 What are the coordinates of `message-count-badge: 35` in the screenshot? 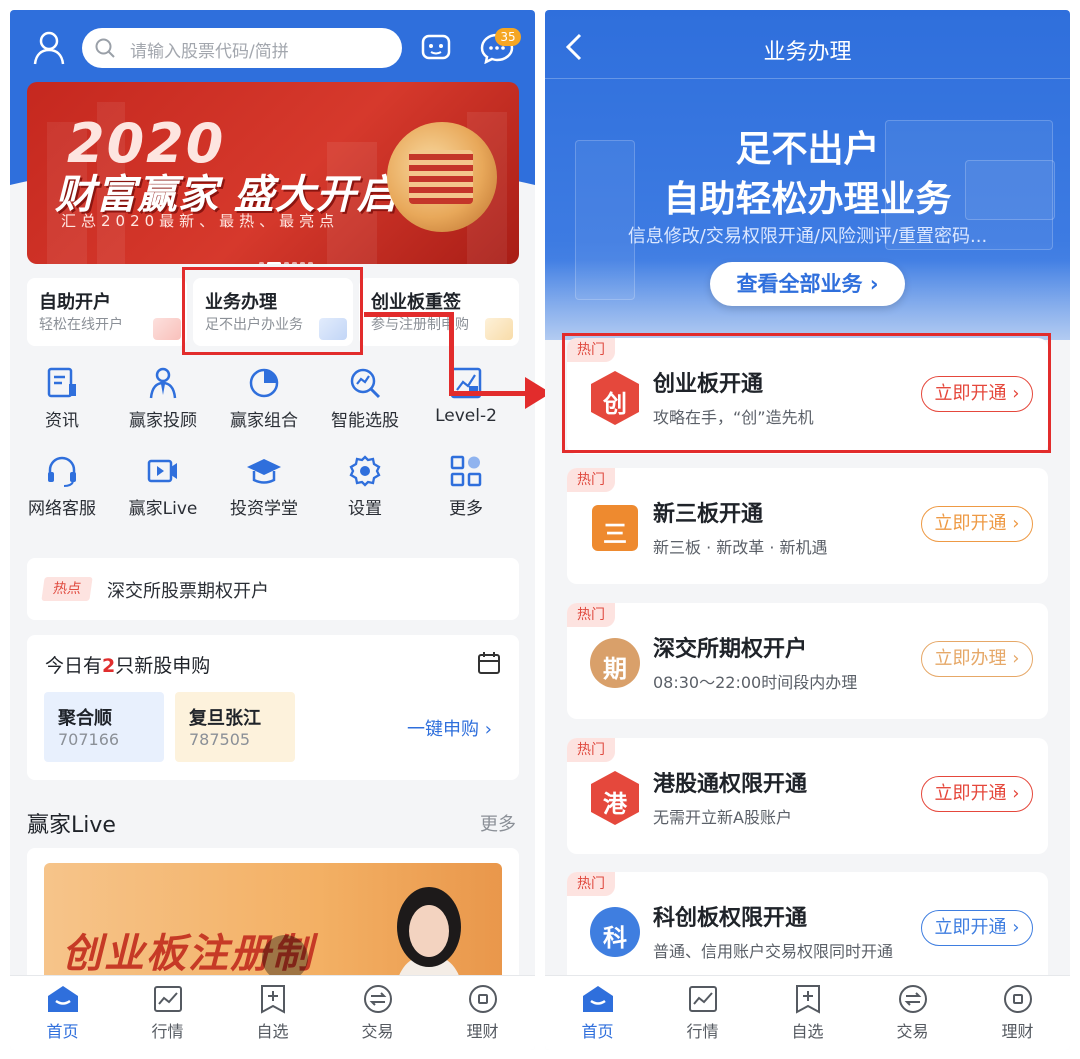 It's located at (508, 37).